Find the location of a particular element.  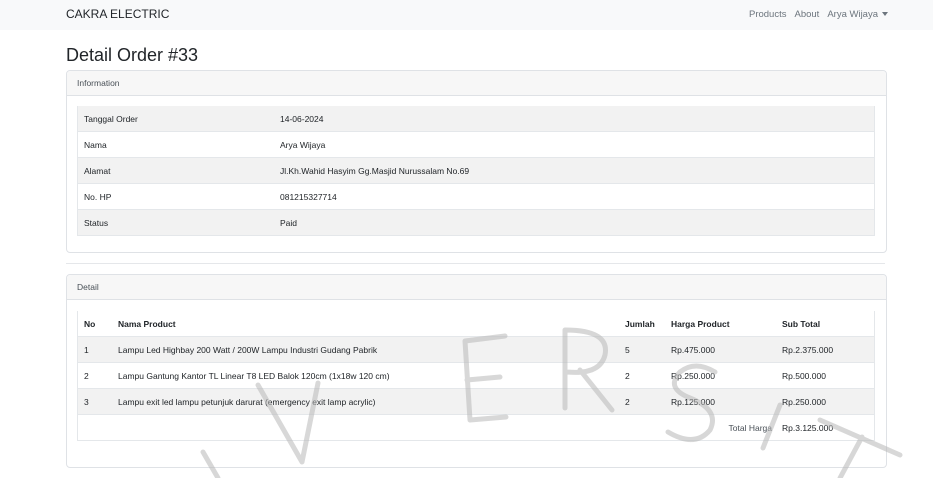

cell-no: 3 is located at coordinates (94, 401).